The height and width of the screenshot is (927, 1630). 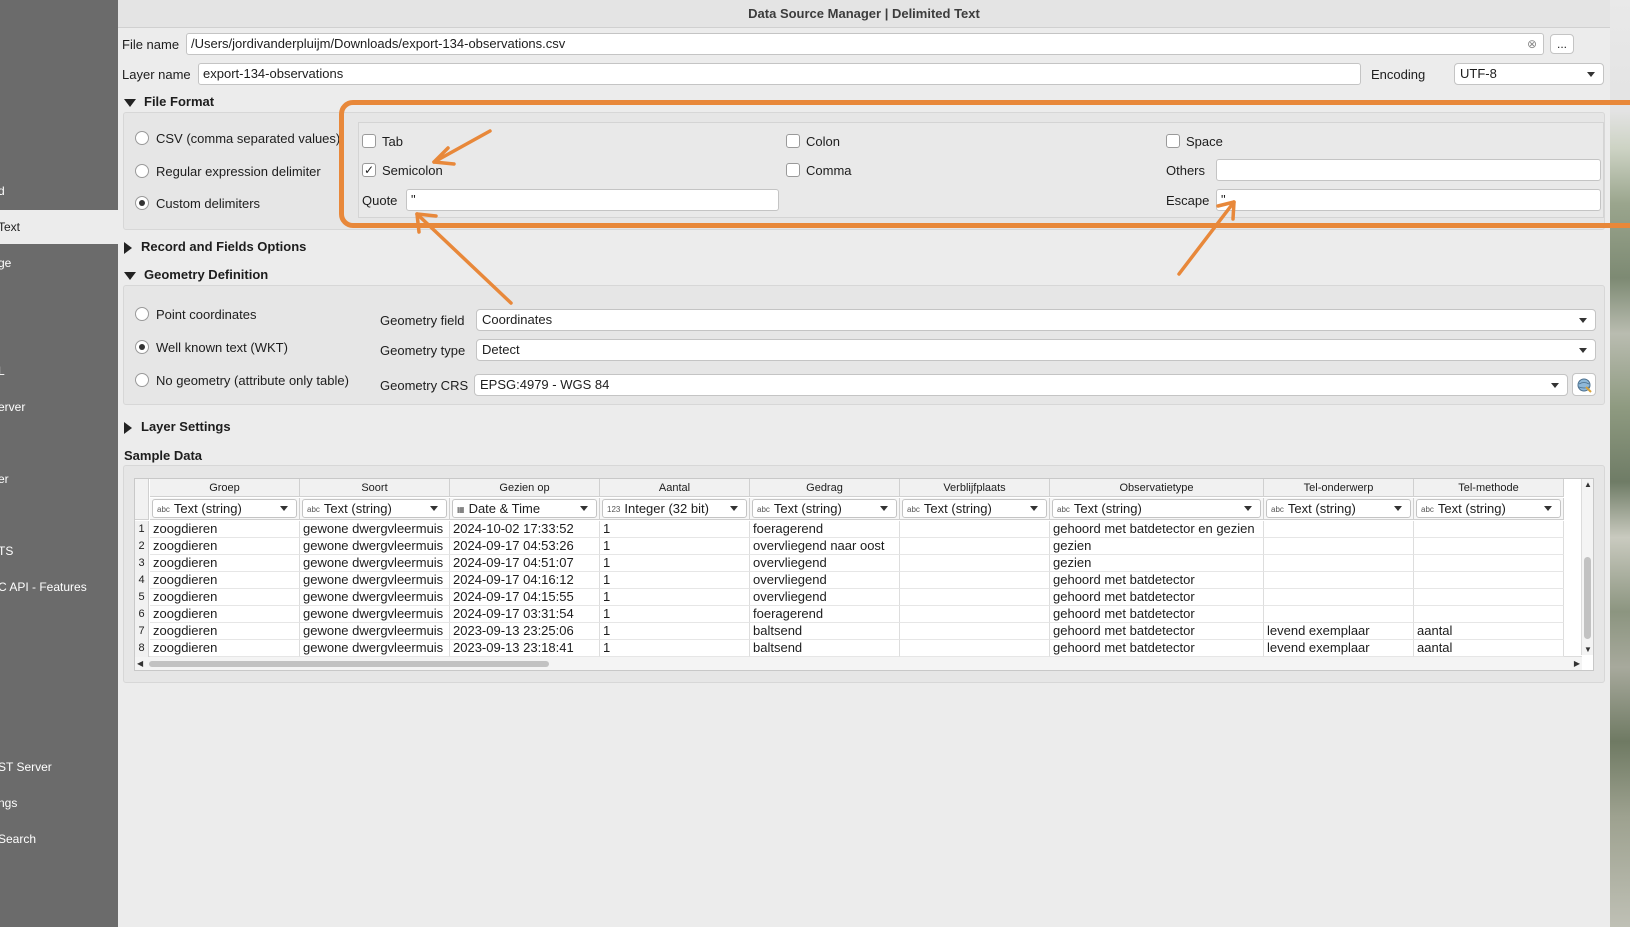 I want to click on column-header: Gezien op, so click(x=525, y=488).